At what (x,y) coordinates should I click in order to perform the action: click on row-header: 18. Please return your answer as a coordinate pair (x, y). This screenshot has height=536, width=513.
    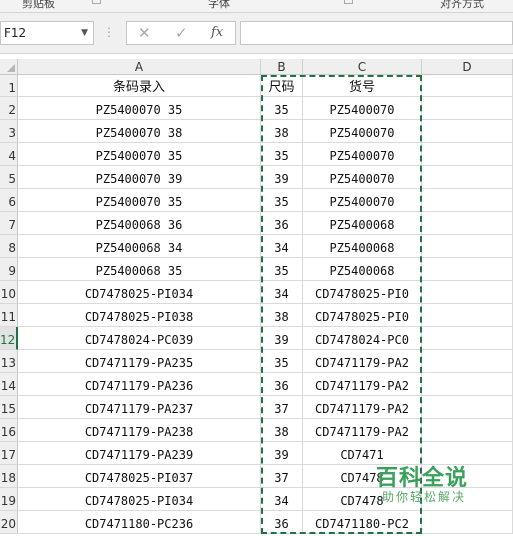
    Looking at the image, I should click on (9, 476).